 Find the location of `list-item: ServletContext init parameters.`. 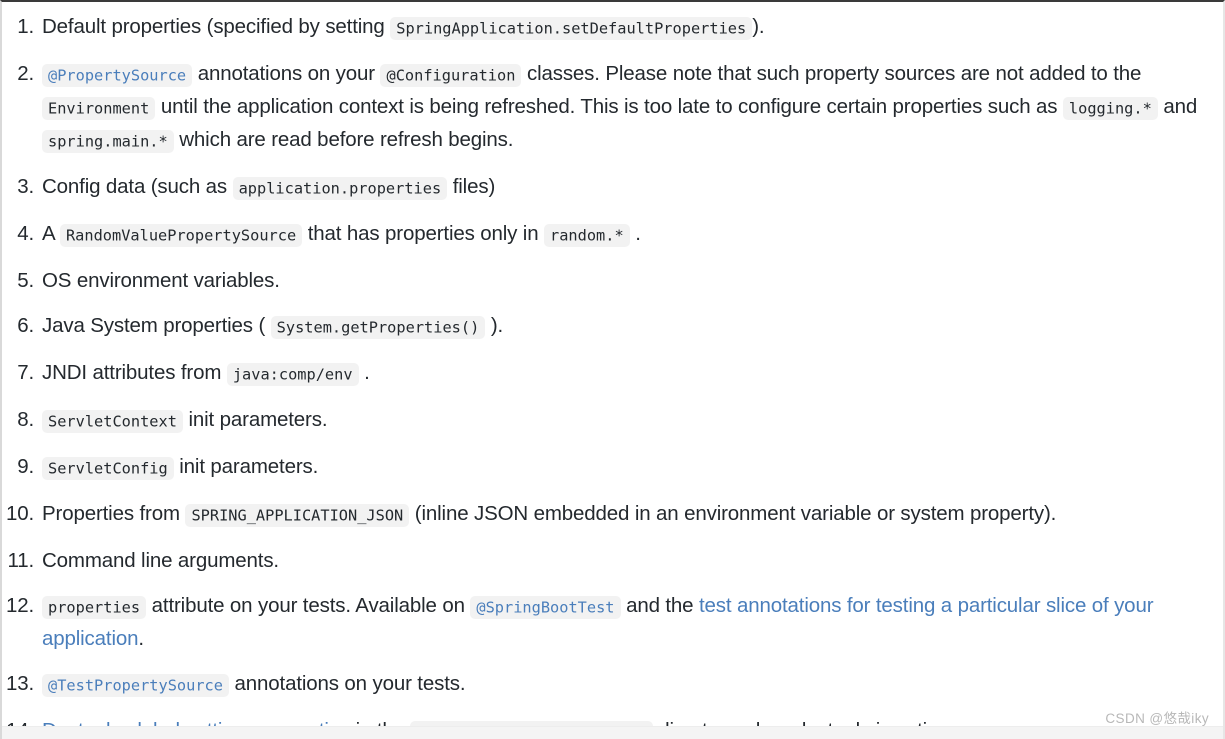

list-item: ServletContext init parameters. is located at coordinates (612, 420).